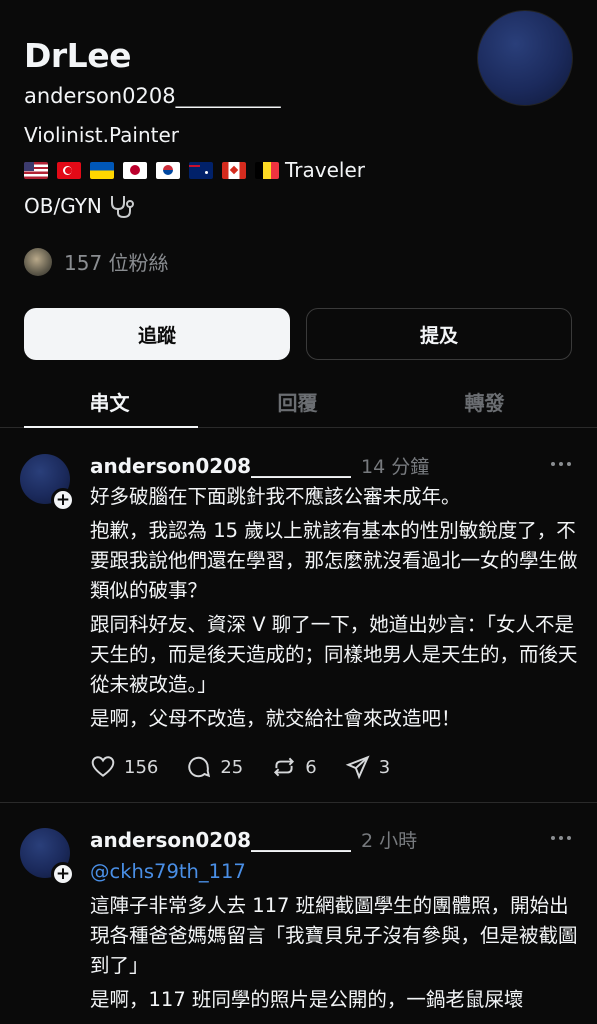 The height and width of the screenshot is (1024, 597). I want to click on like-button: 156, so click(124, 767).